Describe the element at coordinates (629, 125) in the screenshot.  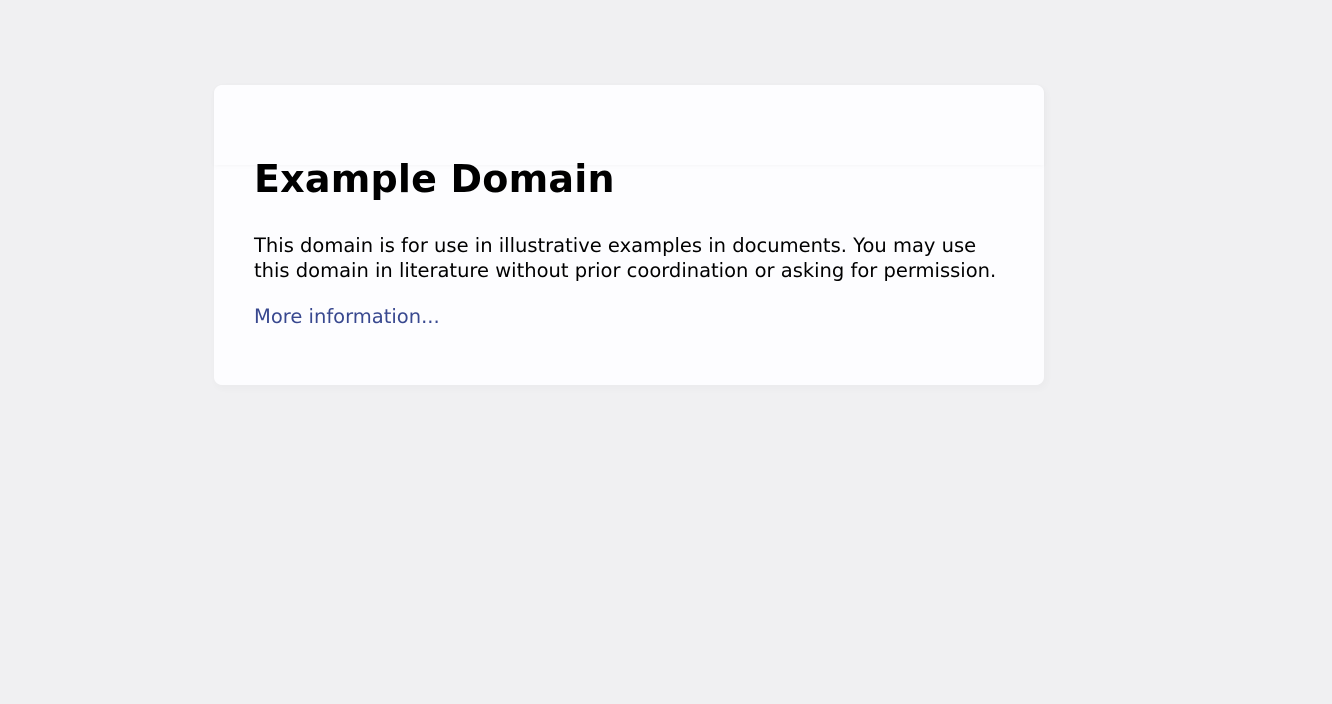
I see `card-top-band` at that location.